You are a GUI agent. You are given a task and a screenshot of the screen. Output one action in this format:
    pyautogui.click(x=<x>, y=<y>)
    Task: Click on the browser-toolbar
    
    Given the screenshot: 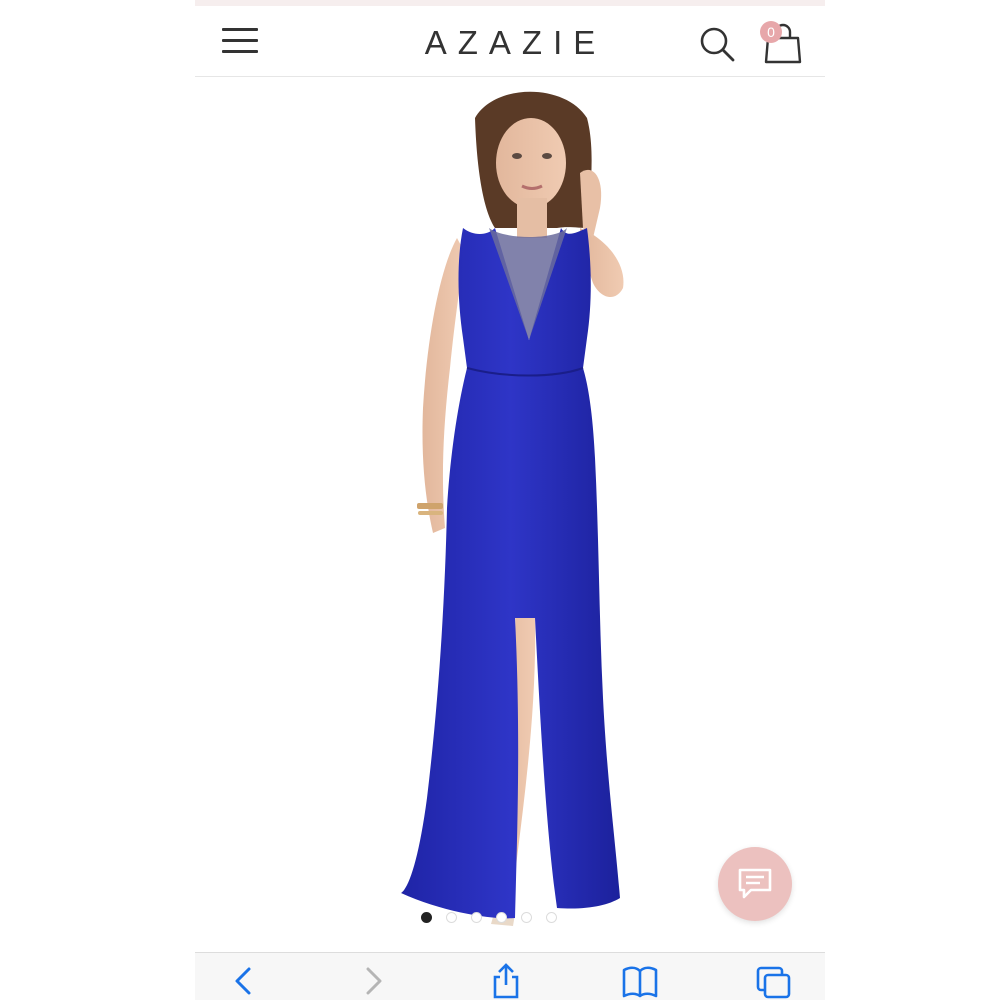 What is the action you would take?
    pyautogui.click(x=510, y=976)
    